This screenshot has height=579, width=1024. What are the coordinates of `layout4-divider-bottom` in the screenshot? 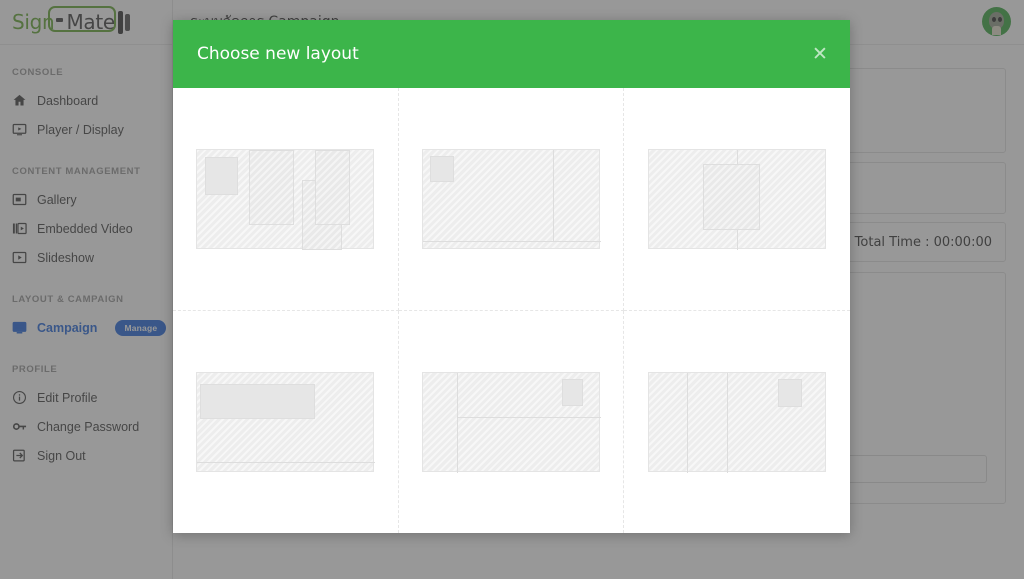 It's located at (286, 462).